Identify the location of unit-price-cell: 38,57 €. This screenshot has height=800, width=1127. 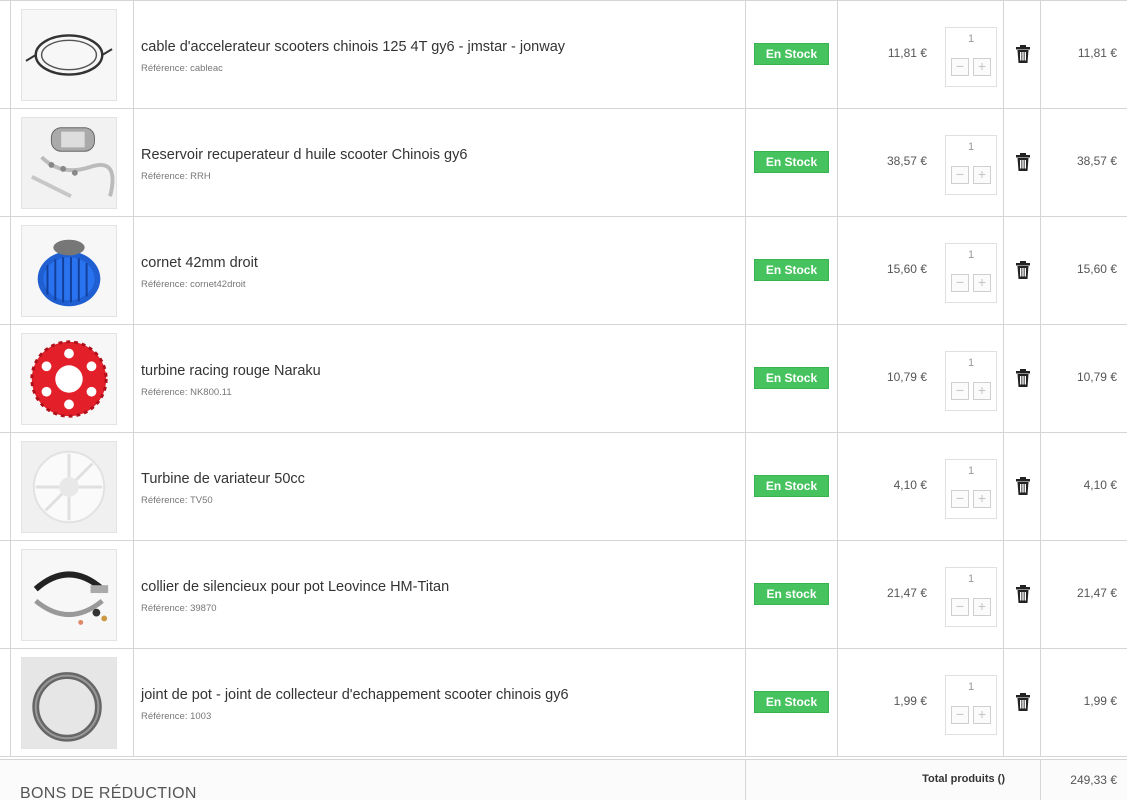
(885, 162).